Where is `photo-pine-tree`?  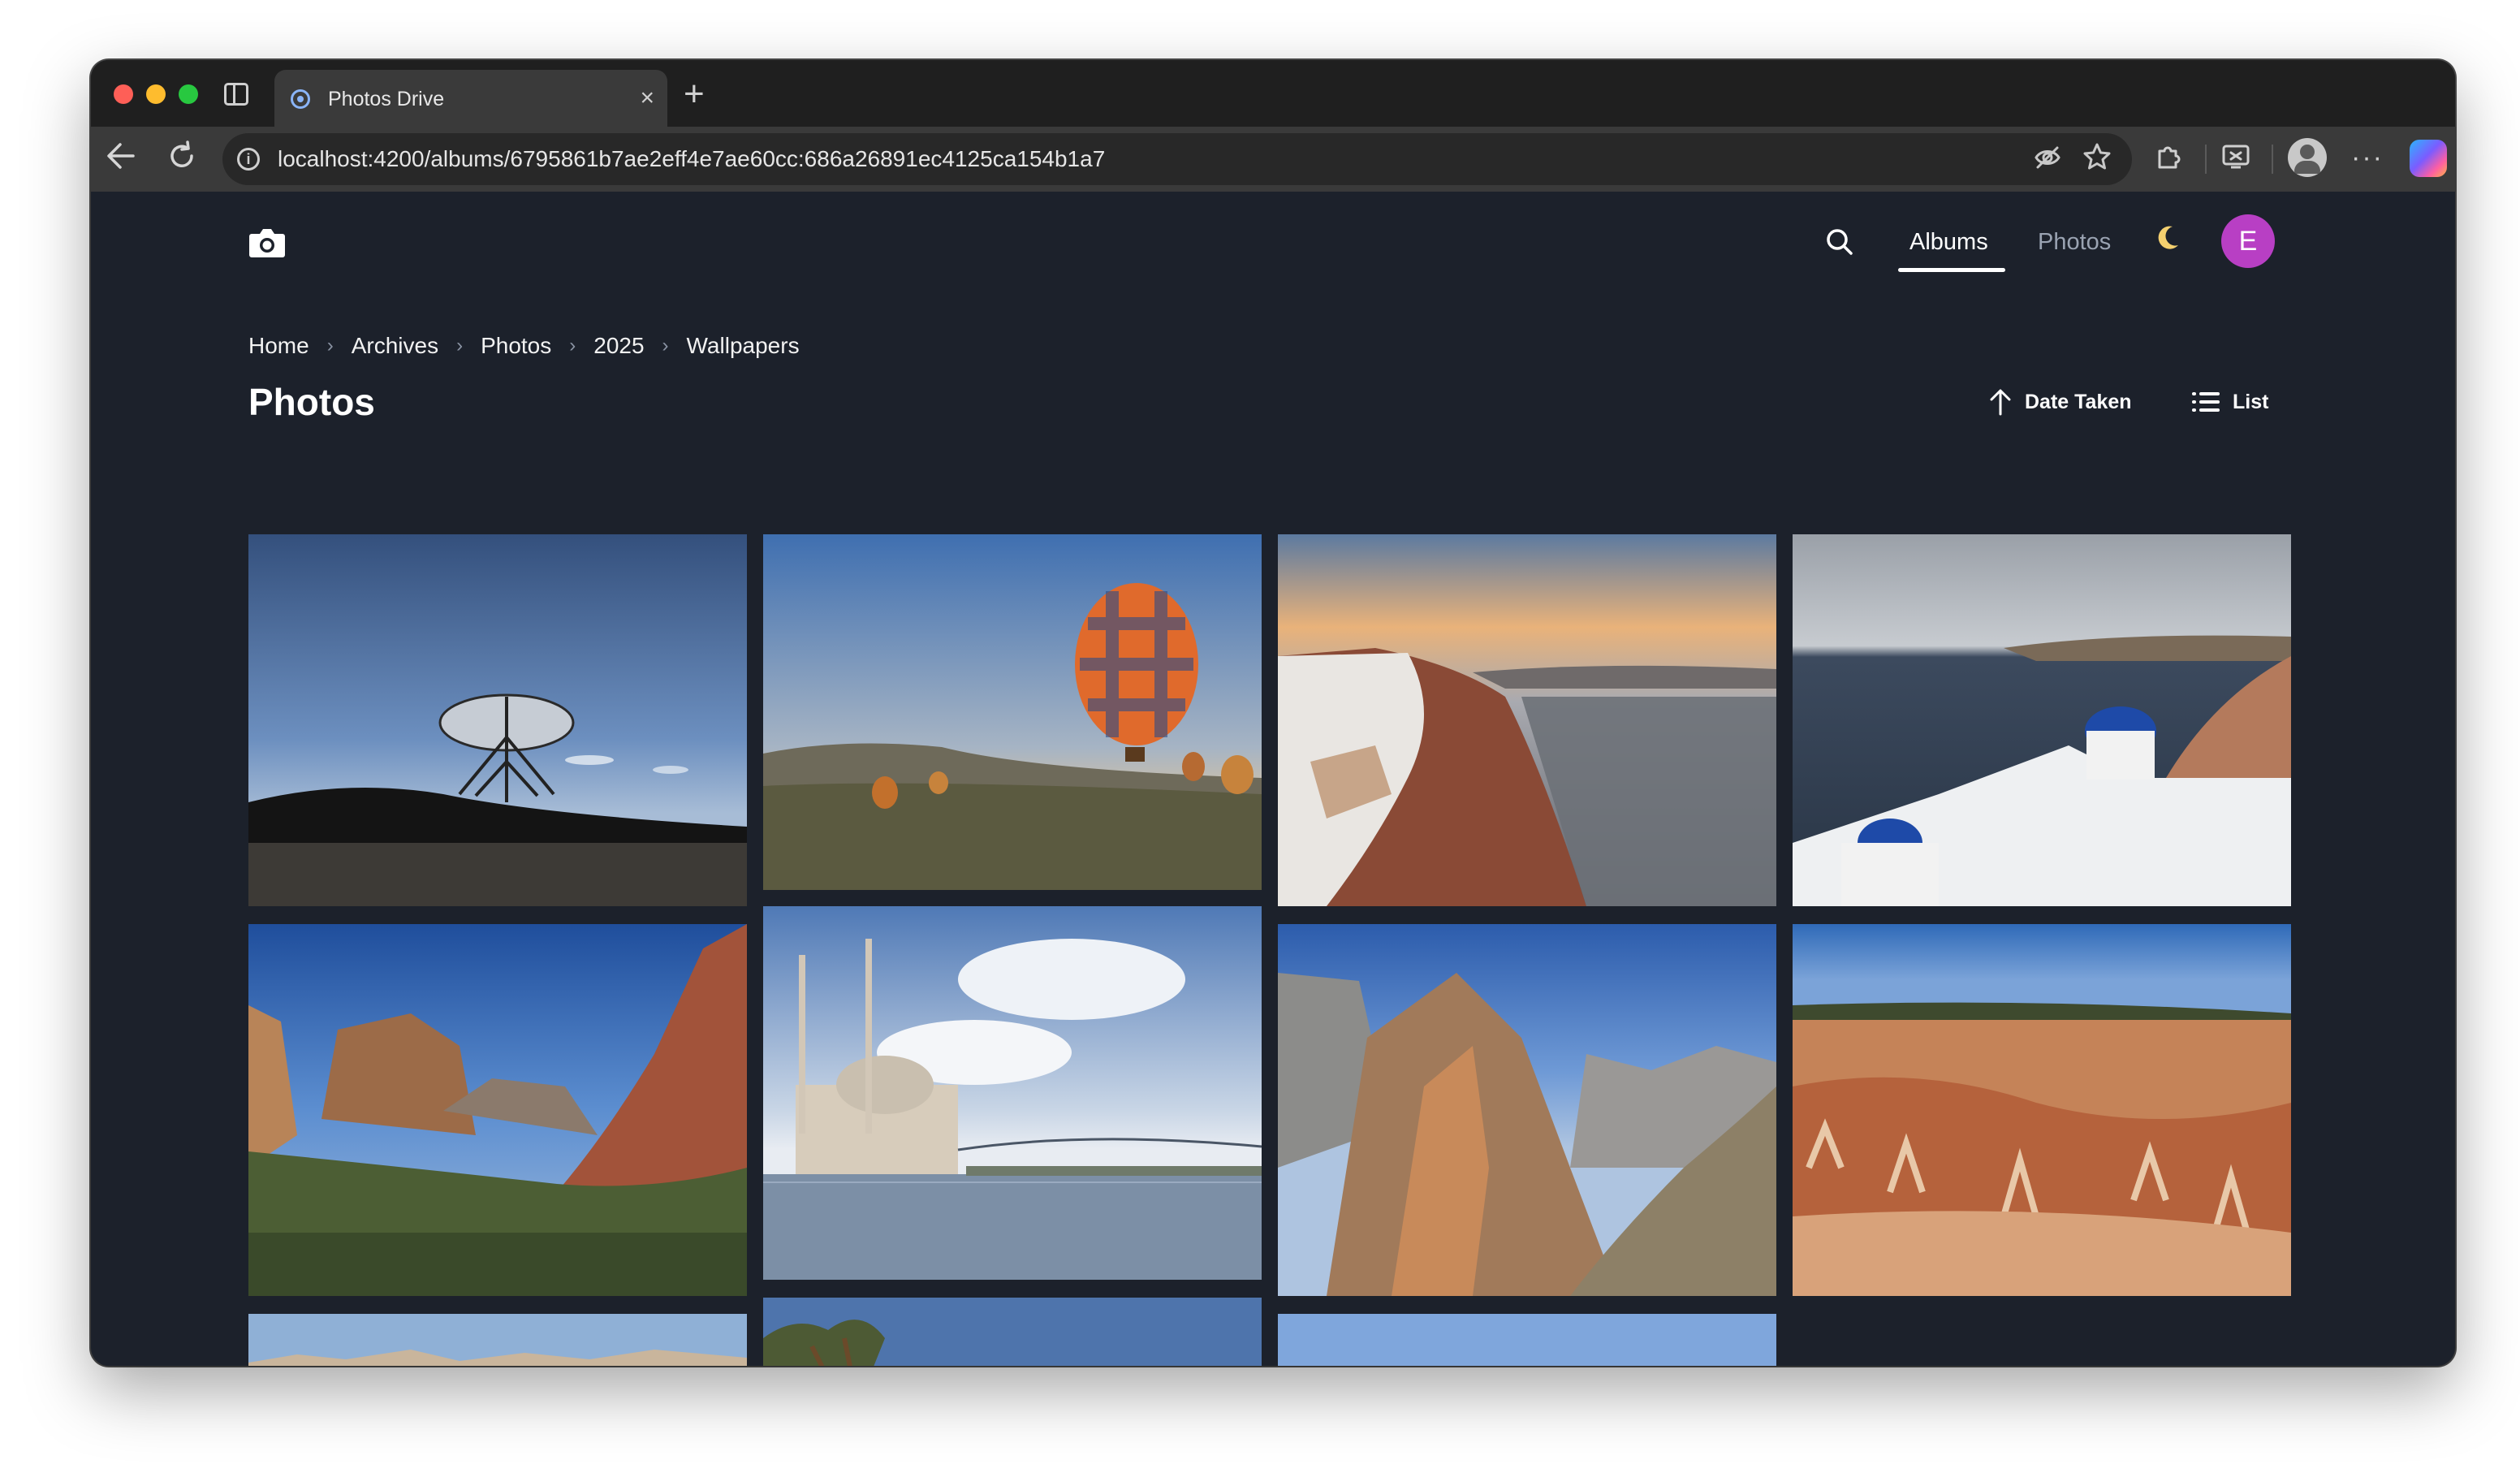 photo-pine-tree is located at coordinates (1012, 1332).